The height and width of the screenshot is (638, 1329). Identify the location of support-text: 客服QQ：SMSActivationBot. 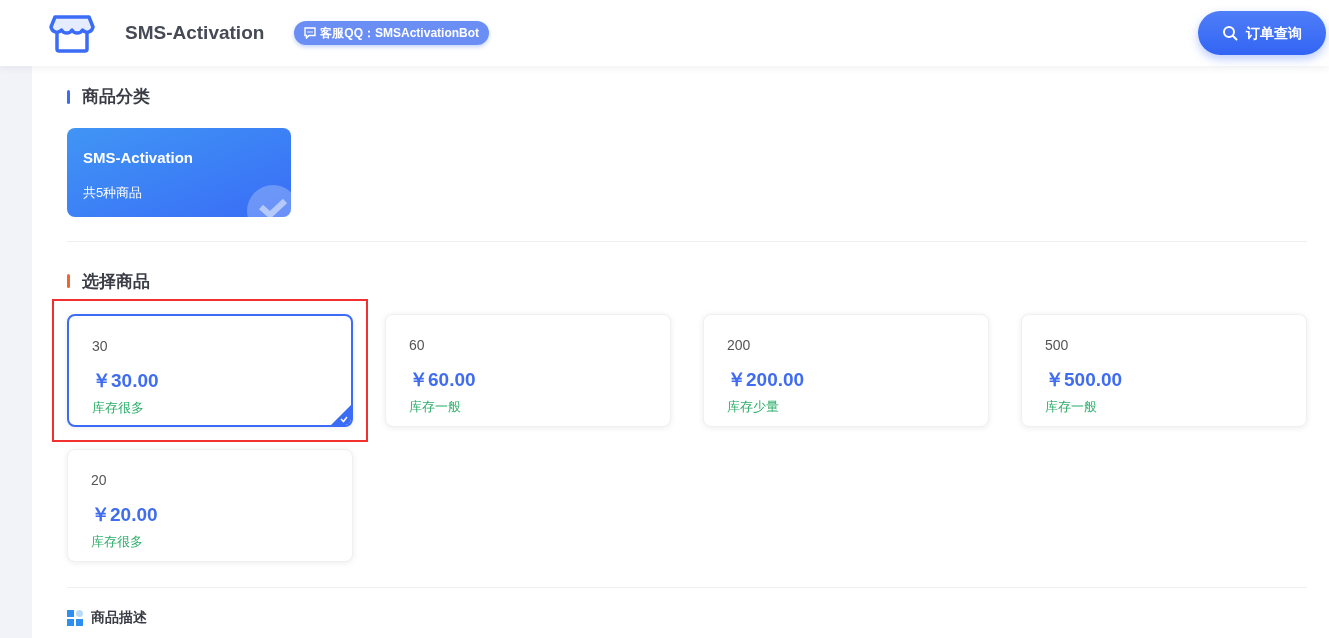
(400, 33).